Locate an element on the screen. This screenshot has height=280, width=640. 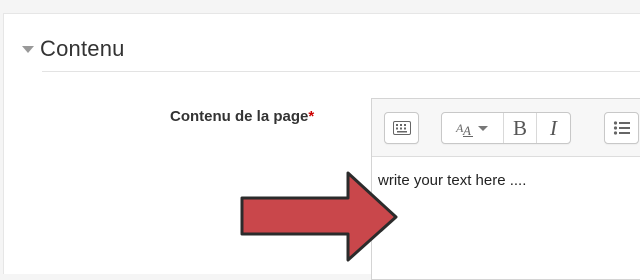
bold-button: B is located at coordinates (520, 128).